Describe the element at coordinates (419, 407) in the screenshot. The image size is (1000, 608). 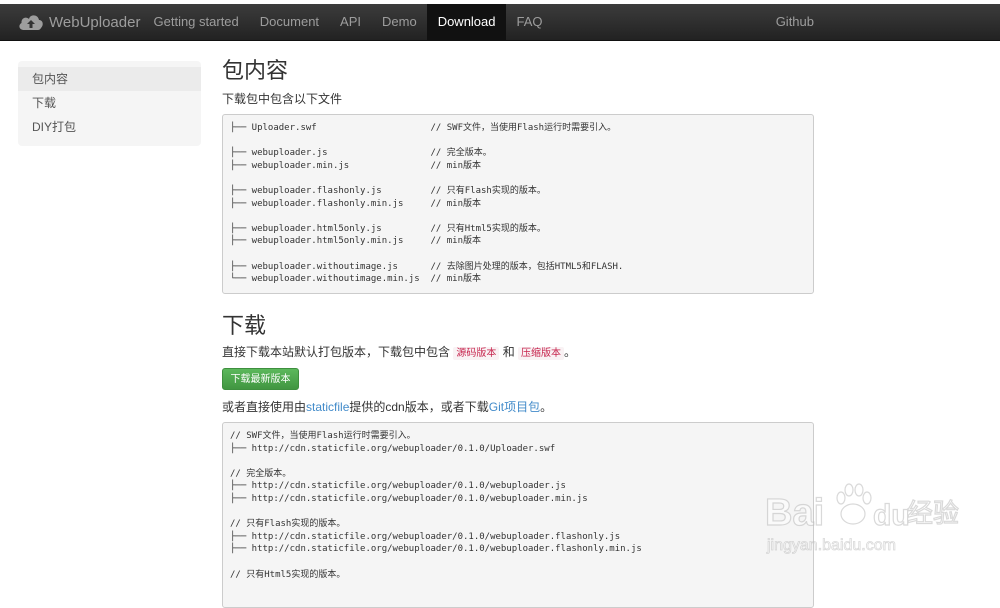
I see `cdn-text-2: 提供的cdn版本，或者下载` at that location.